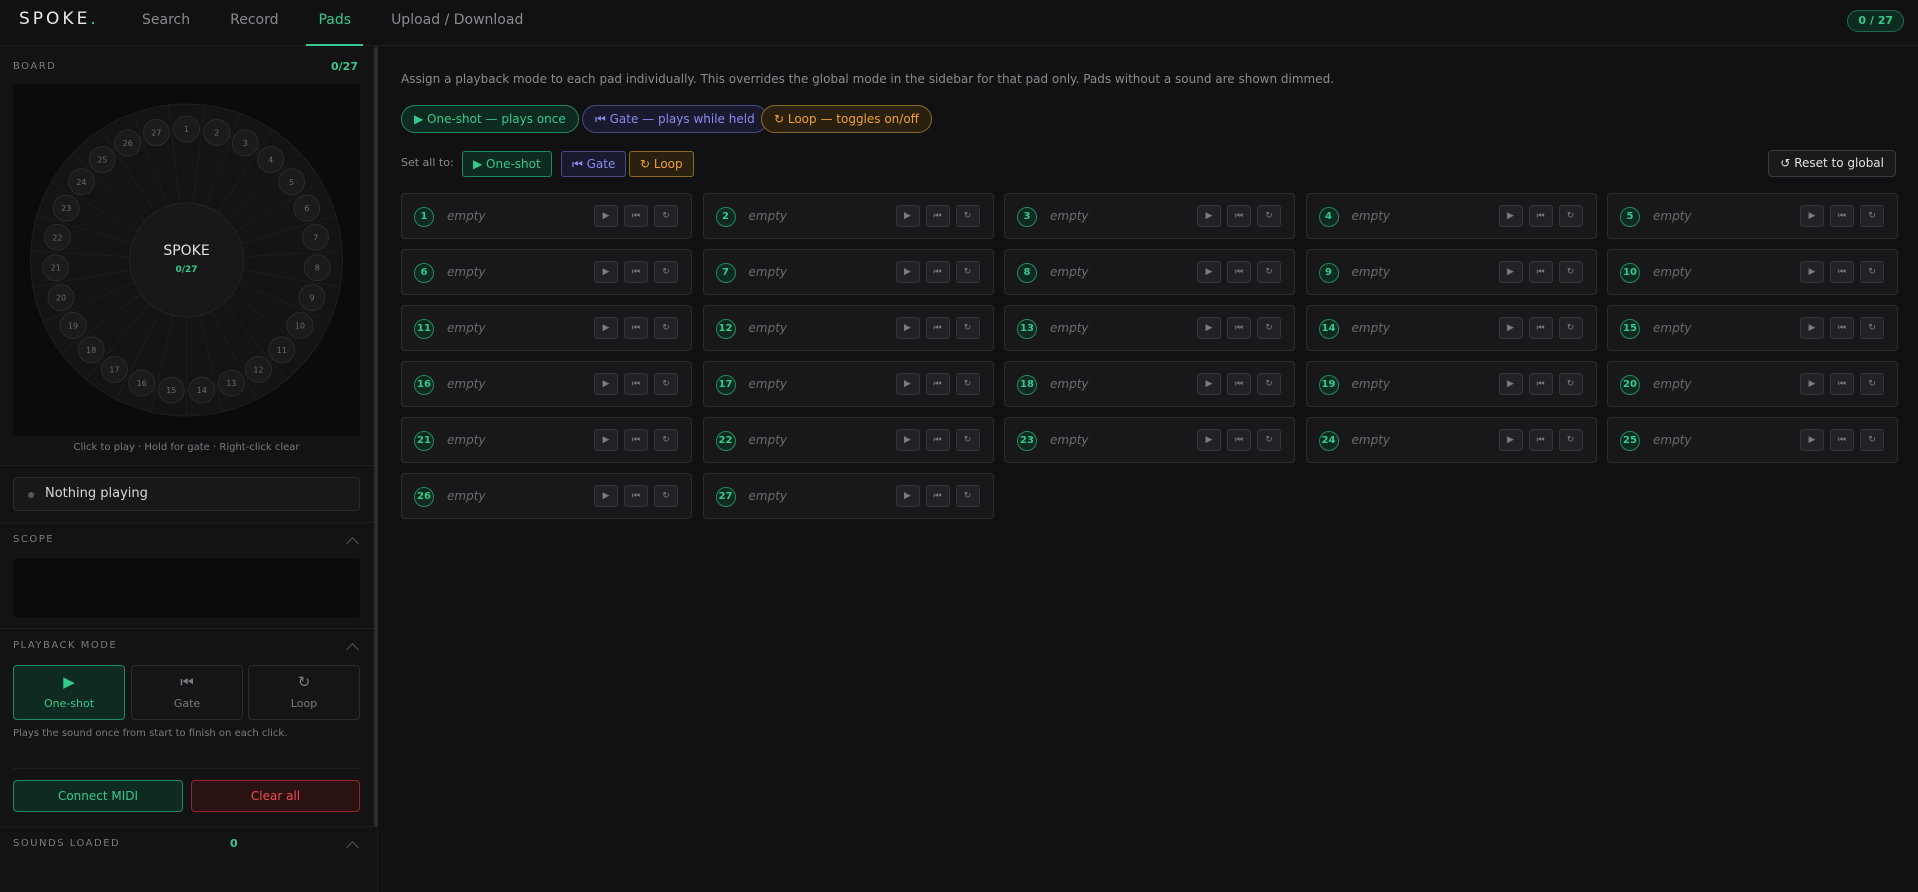  Describe the element at coordinates (376, 437) in the screenshot. I see `sidebar-scrollbar` at that location.